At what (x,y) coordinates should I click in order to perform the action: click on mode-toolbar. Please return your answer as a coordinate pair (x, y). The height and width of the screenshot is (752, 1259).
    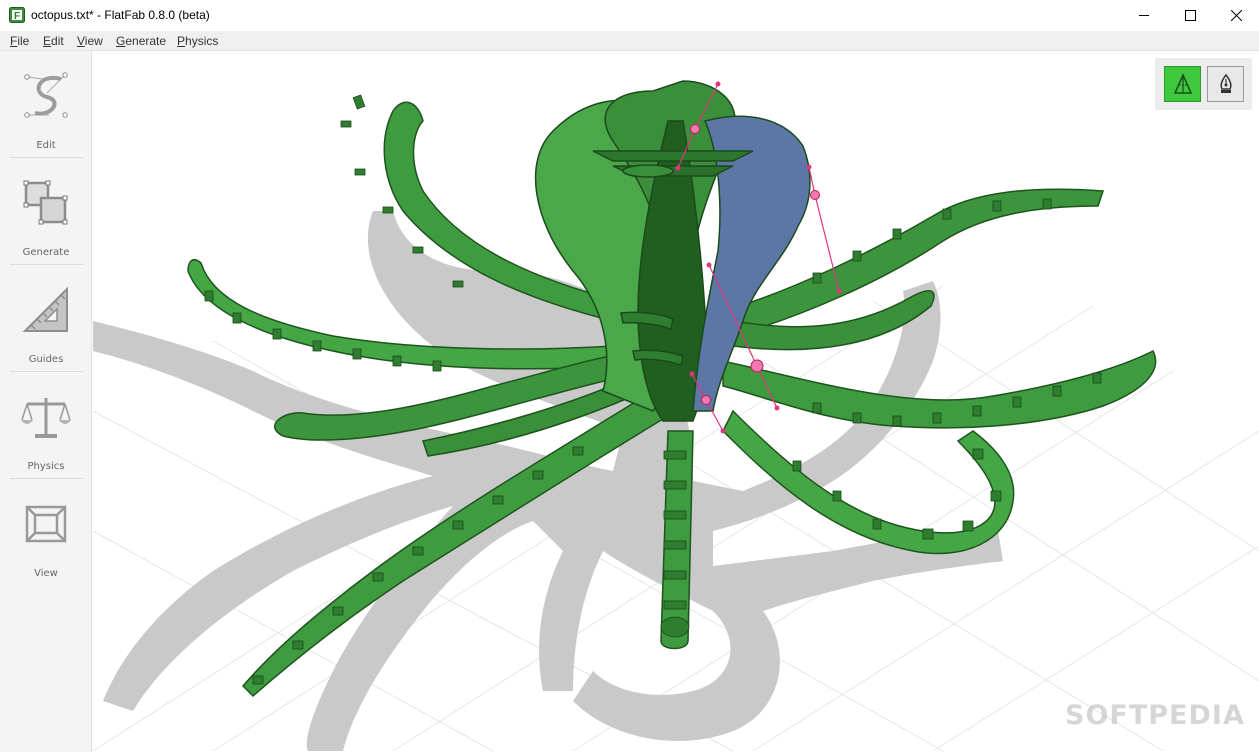
    Looking at the image, I should click on (1203, 84).